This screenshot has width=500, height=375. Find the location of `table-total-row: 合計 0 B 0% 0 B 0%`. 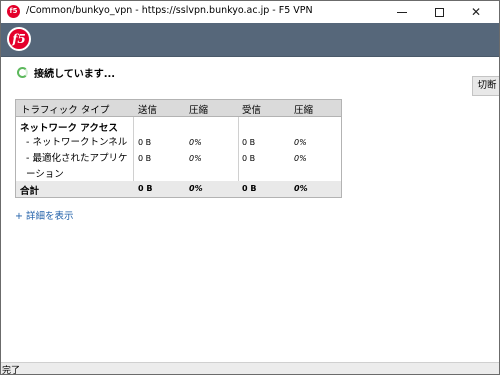

table-total-row: 合計 0 B 0% 0 B 0% is located at coordinates (178, 189).